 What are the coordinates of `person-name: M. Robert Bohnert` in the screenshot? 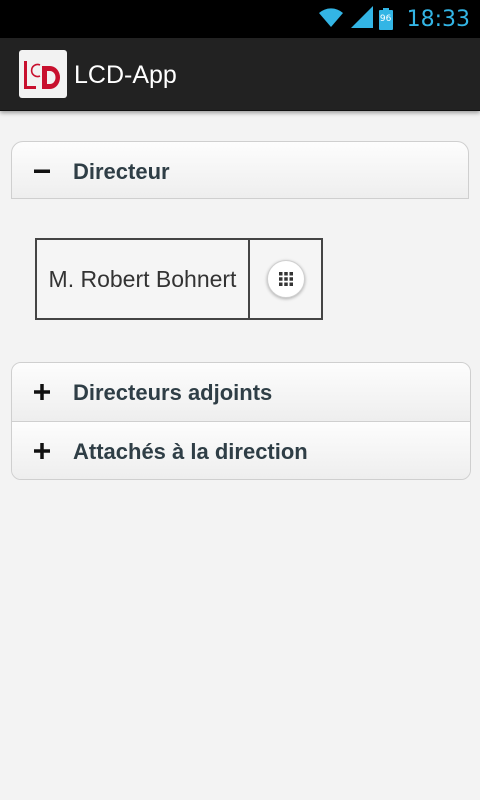 It's located at (143, 279).